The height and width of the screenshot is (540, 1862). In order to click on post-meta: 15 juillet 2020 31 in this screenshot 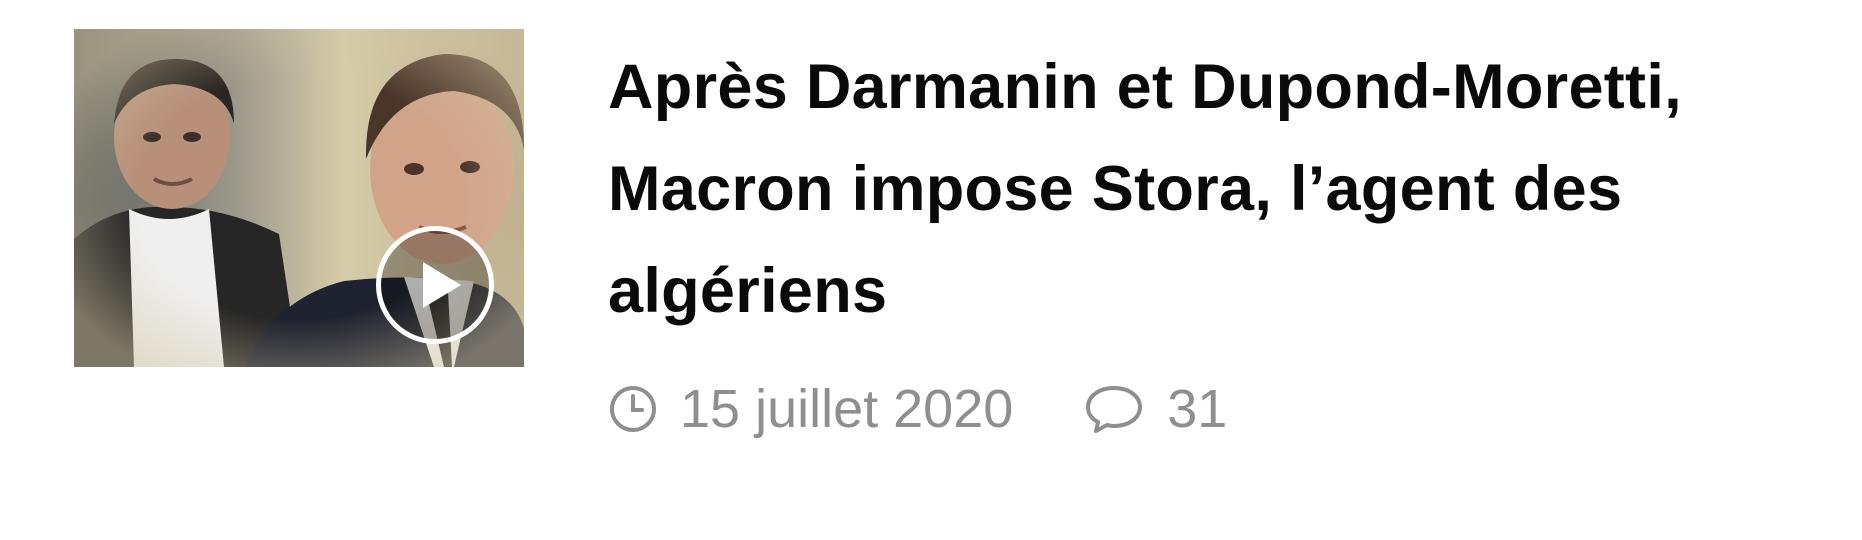, I will do `click(917, 409)`.